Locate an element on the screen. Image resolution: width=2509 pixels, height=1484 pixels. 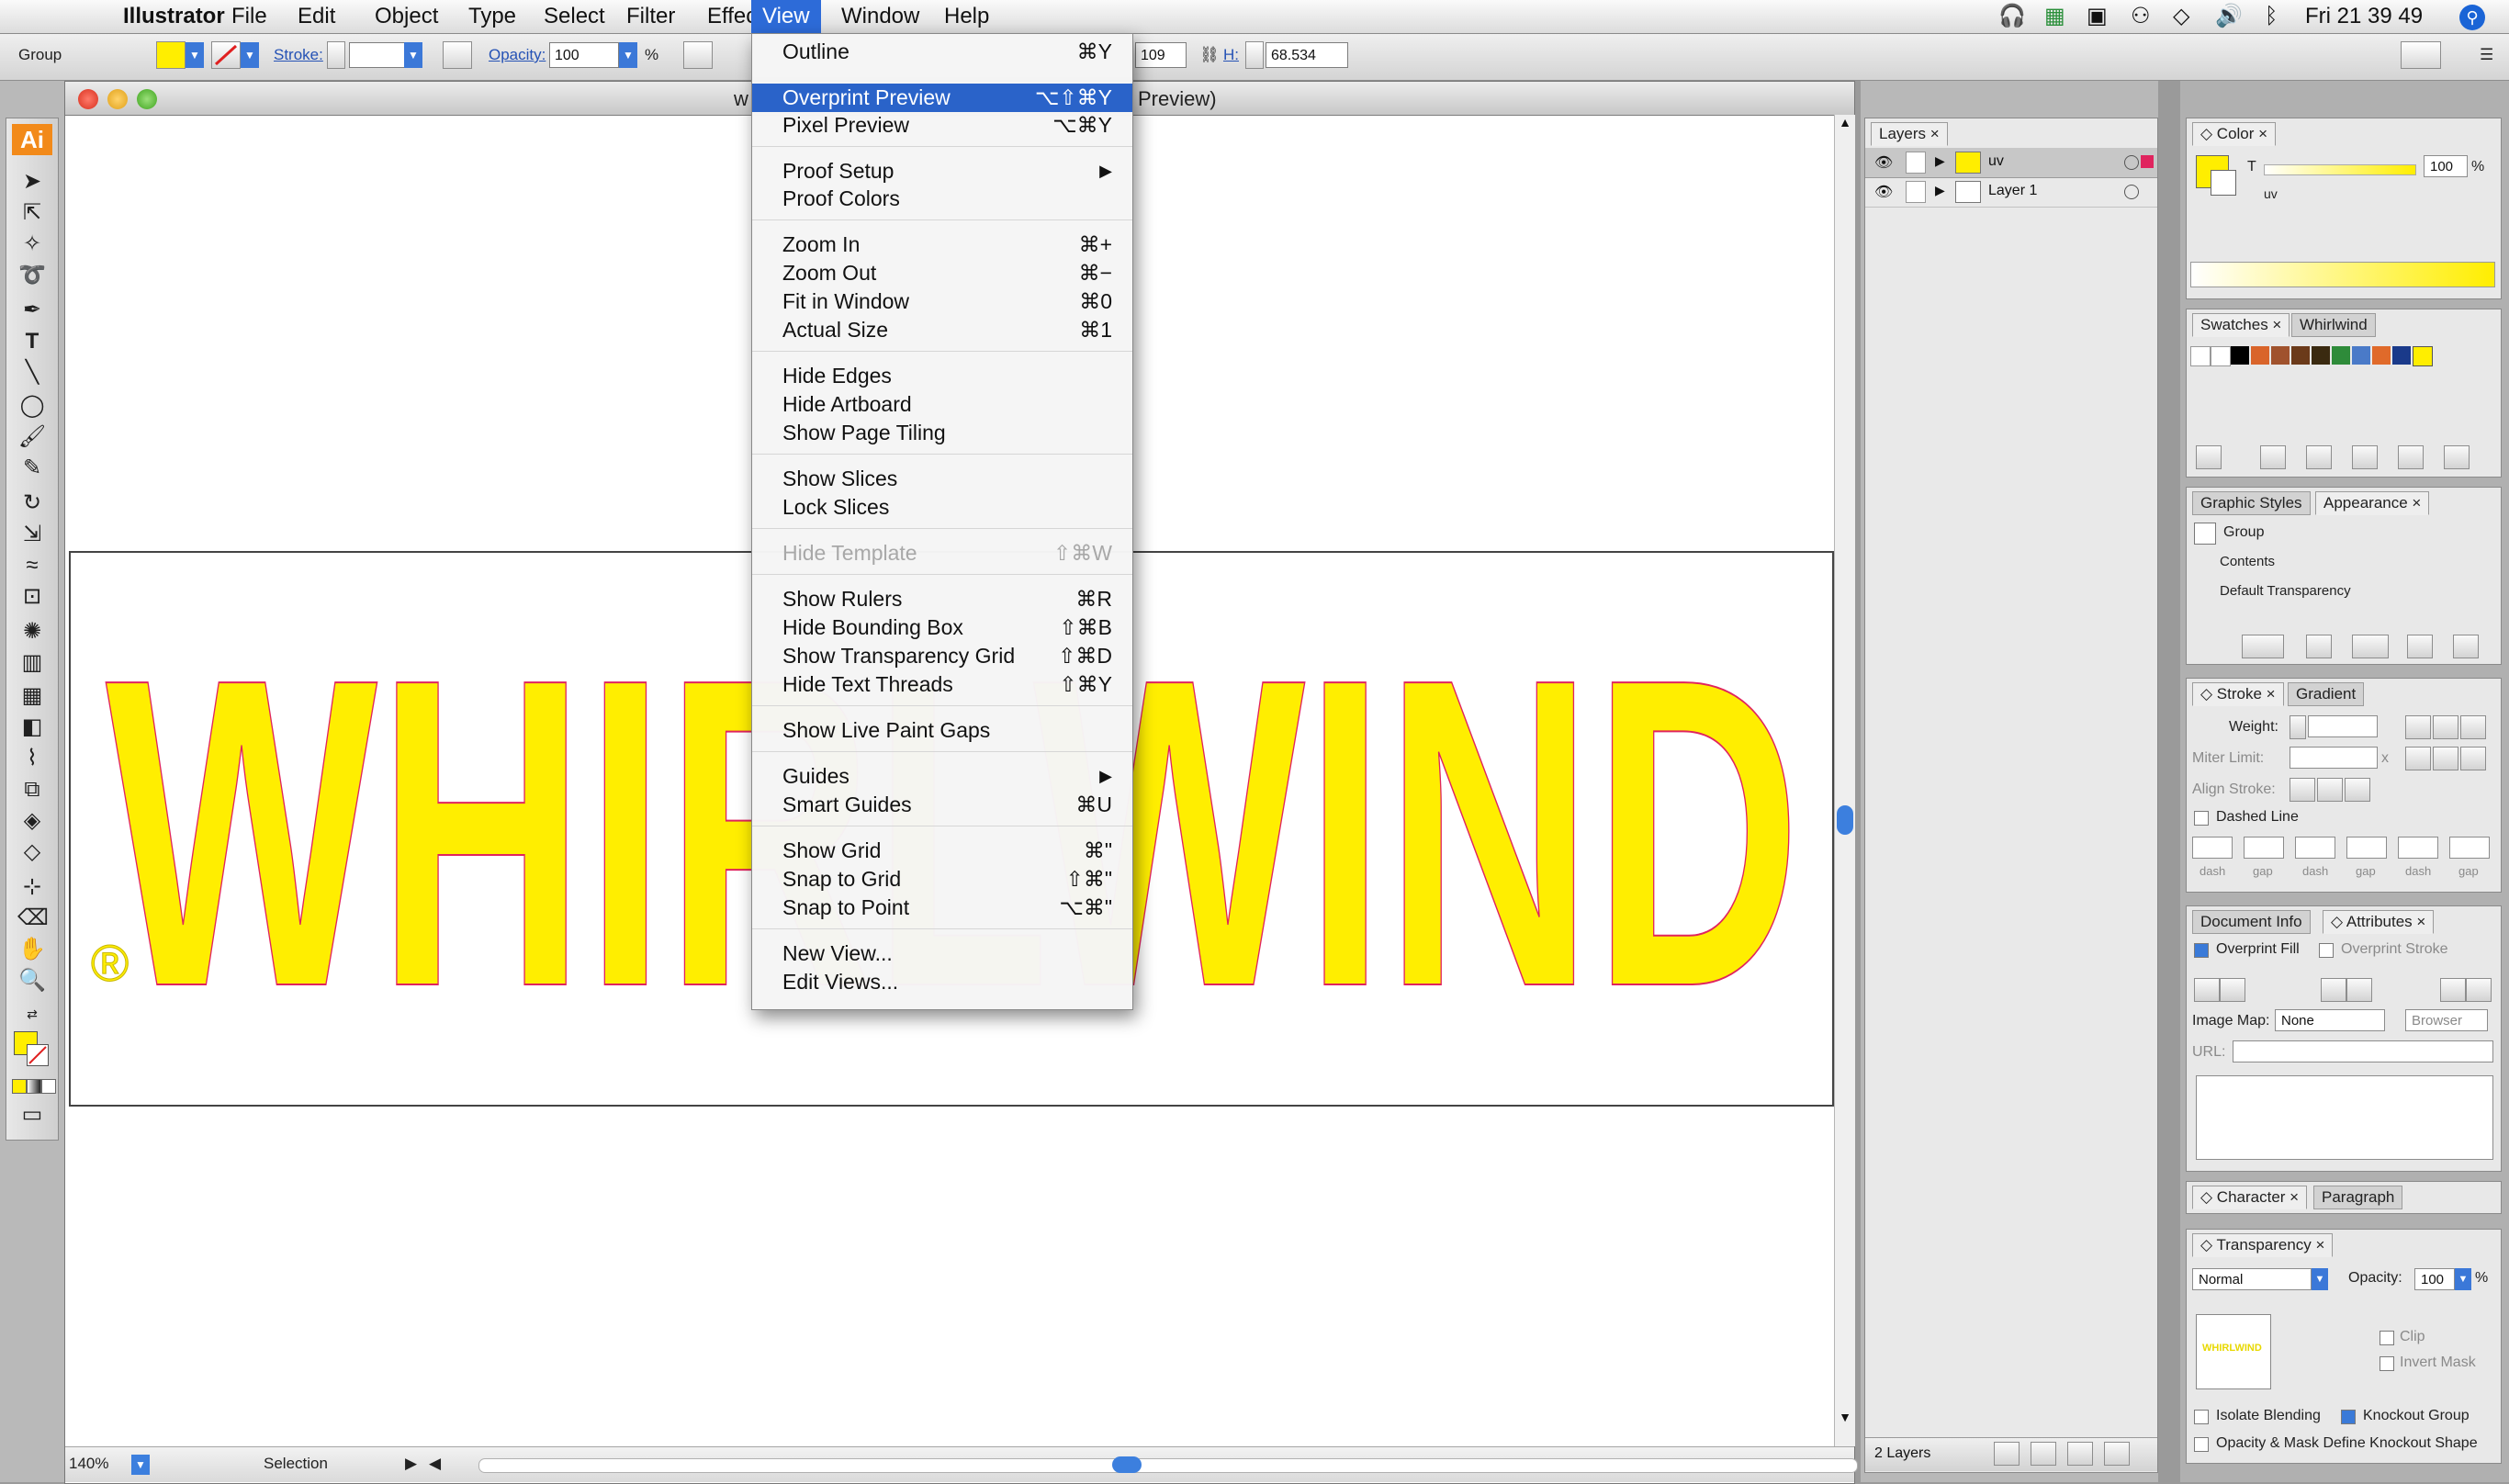
menu-item-show-rulers: Show Rulers ⌘R is located at coordinates (942, 599).